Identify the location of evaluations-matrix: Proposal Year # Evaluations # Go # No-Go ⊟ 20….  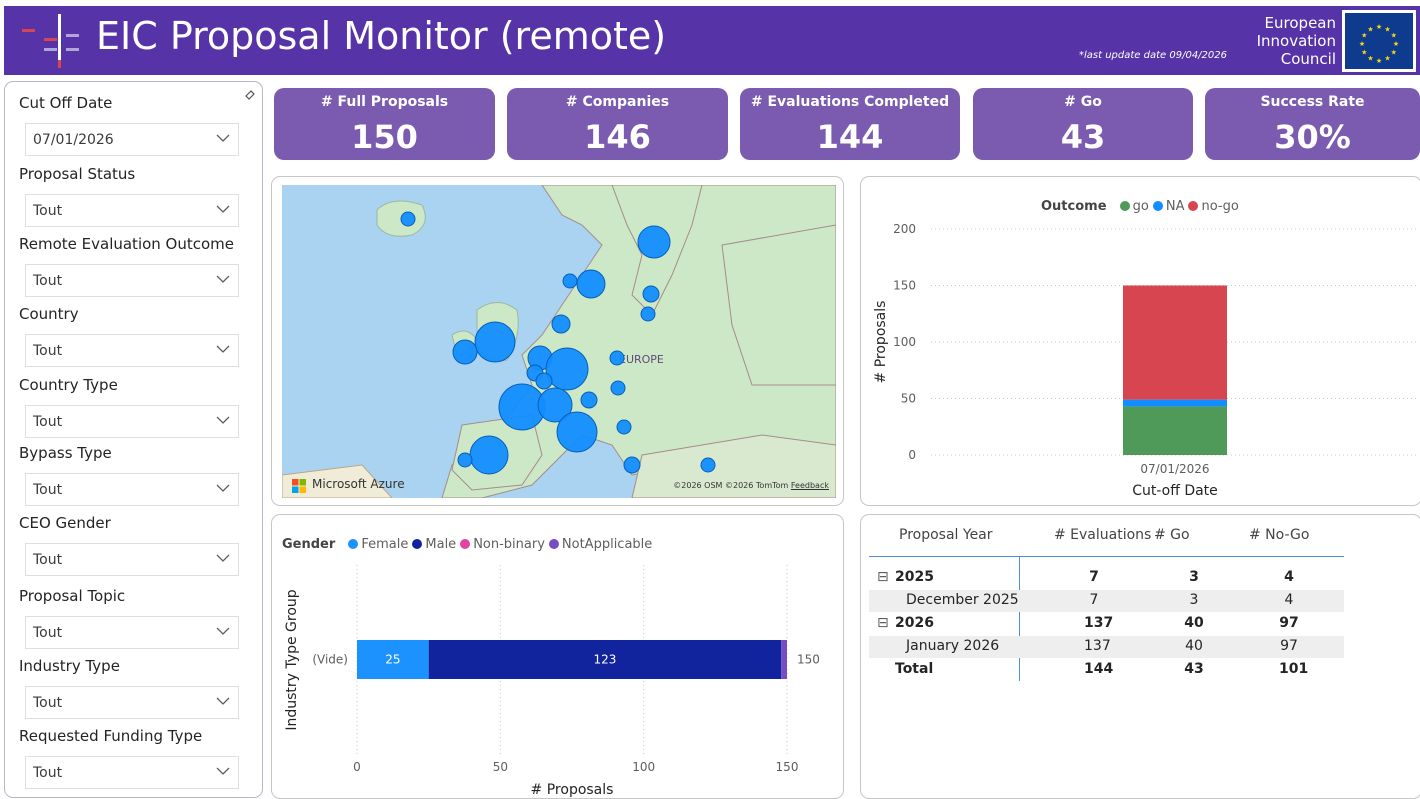
(1140, 656).